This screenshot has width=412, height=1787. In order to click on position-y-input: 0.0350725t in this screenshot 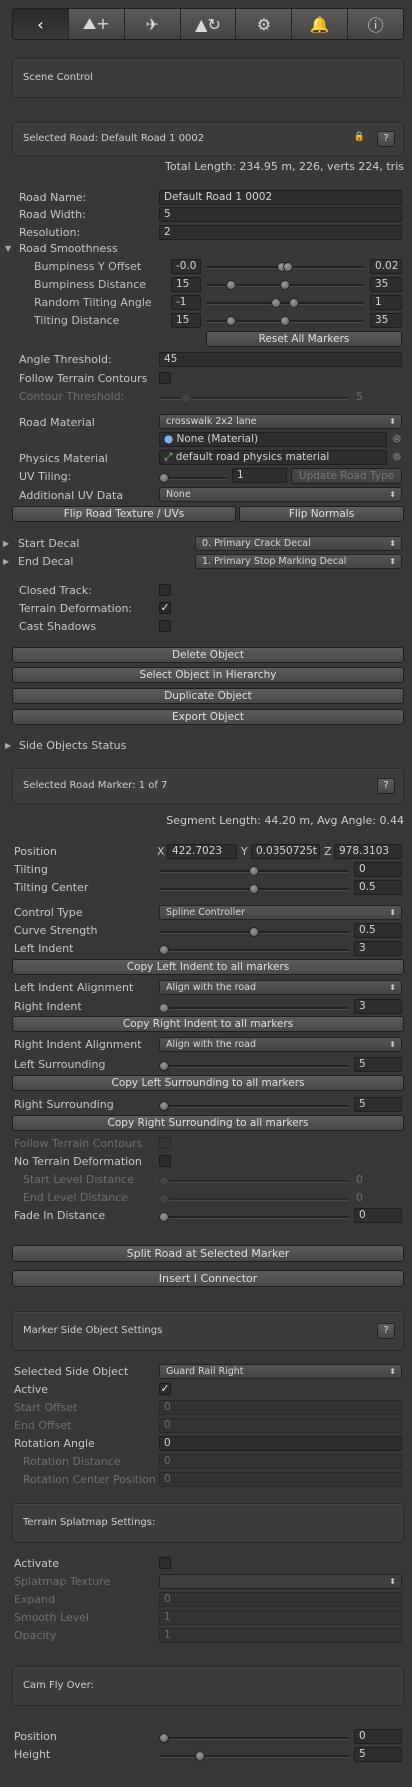, I will do `click(285, 851)`.